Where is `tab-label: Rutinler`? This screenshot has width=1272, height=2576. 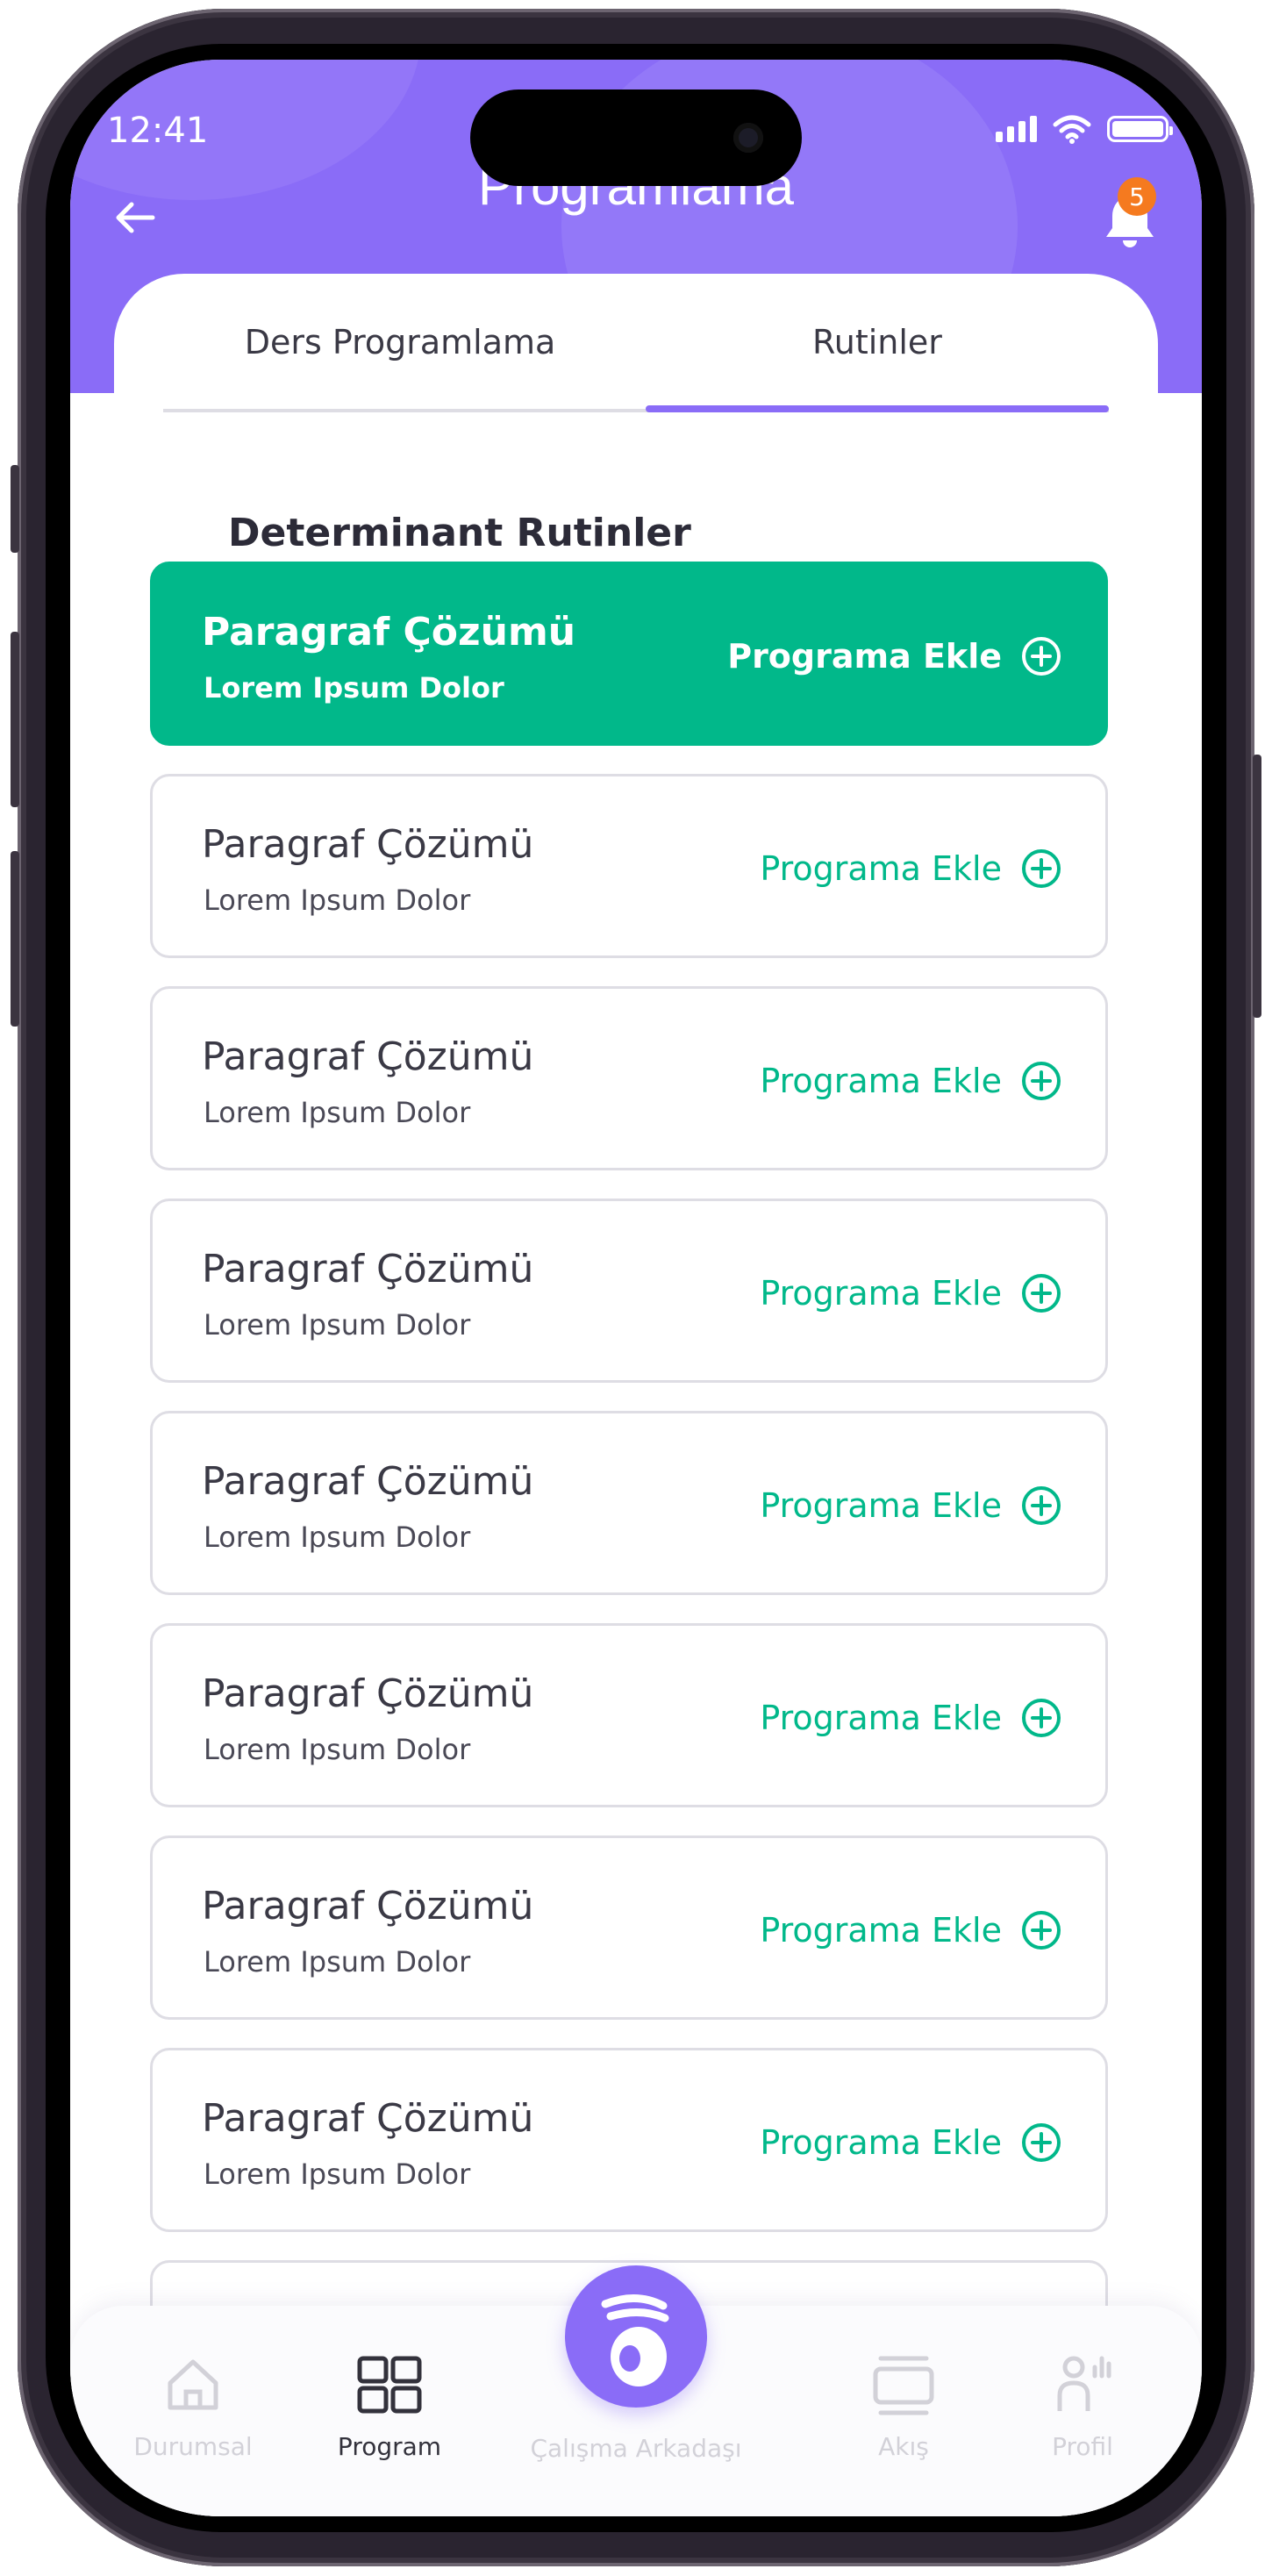 tab-label: Rutinler is located at coordinates (877, 342).